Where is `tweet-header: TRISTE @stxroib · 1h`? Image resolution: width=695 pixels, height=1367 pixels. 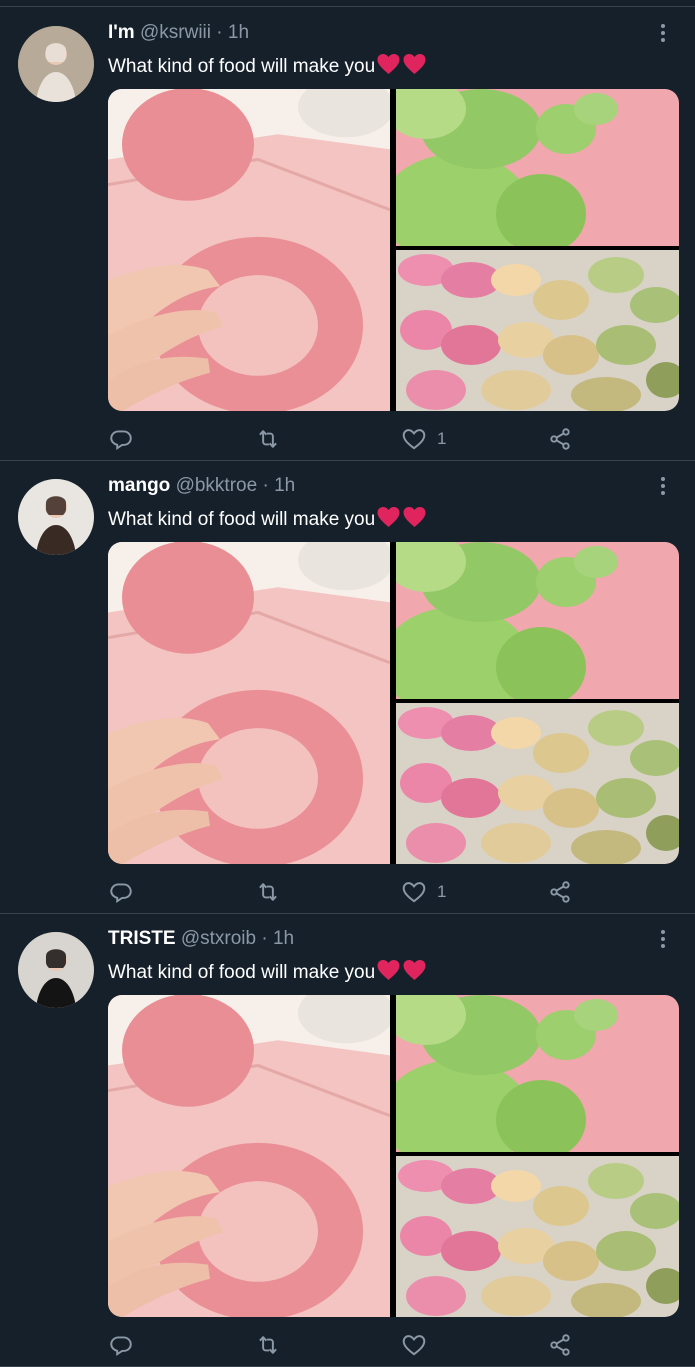 tweet-header: TRISTE @stxroib · 1h is located at coordinates (201, 939).